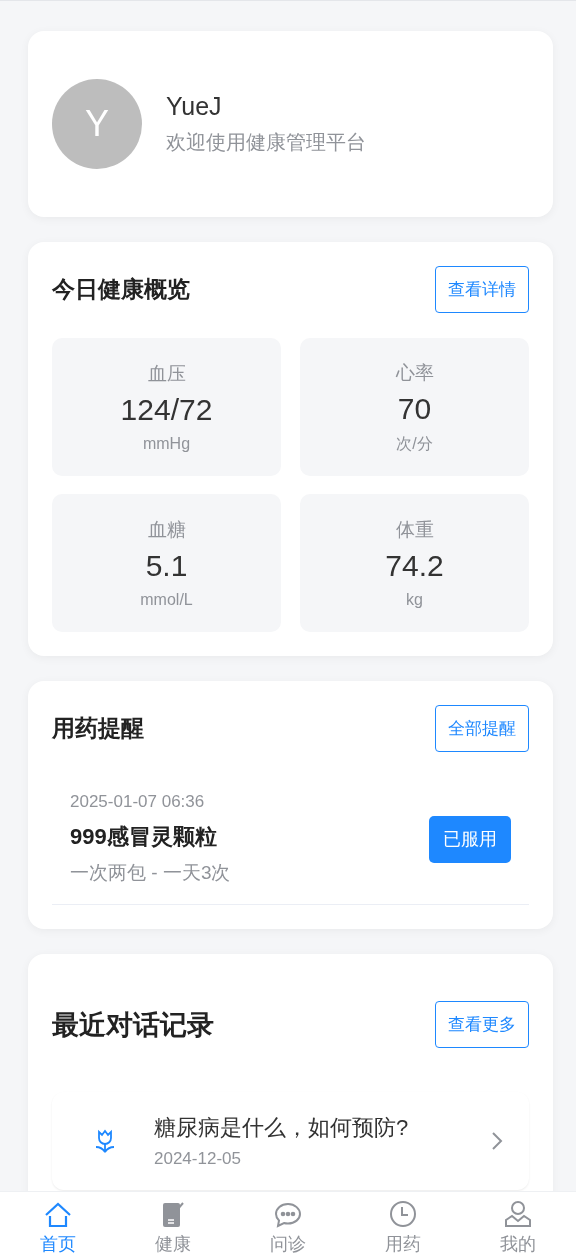  Describe the element at coordinates (266, 142) in the screenshot. I see `welcome-text: 欢迎使用健康管理平台` at that location.